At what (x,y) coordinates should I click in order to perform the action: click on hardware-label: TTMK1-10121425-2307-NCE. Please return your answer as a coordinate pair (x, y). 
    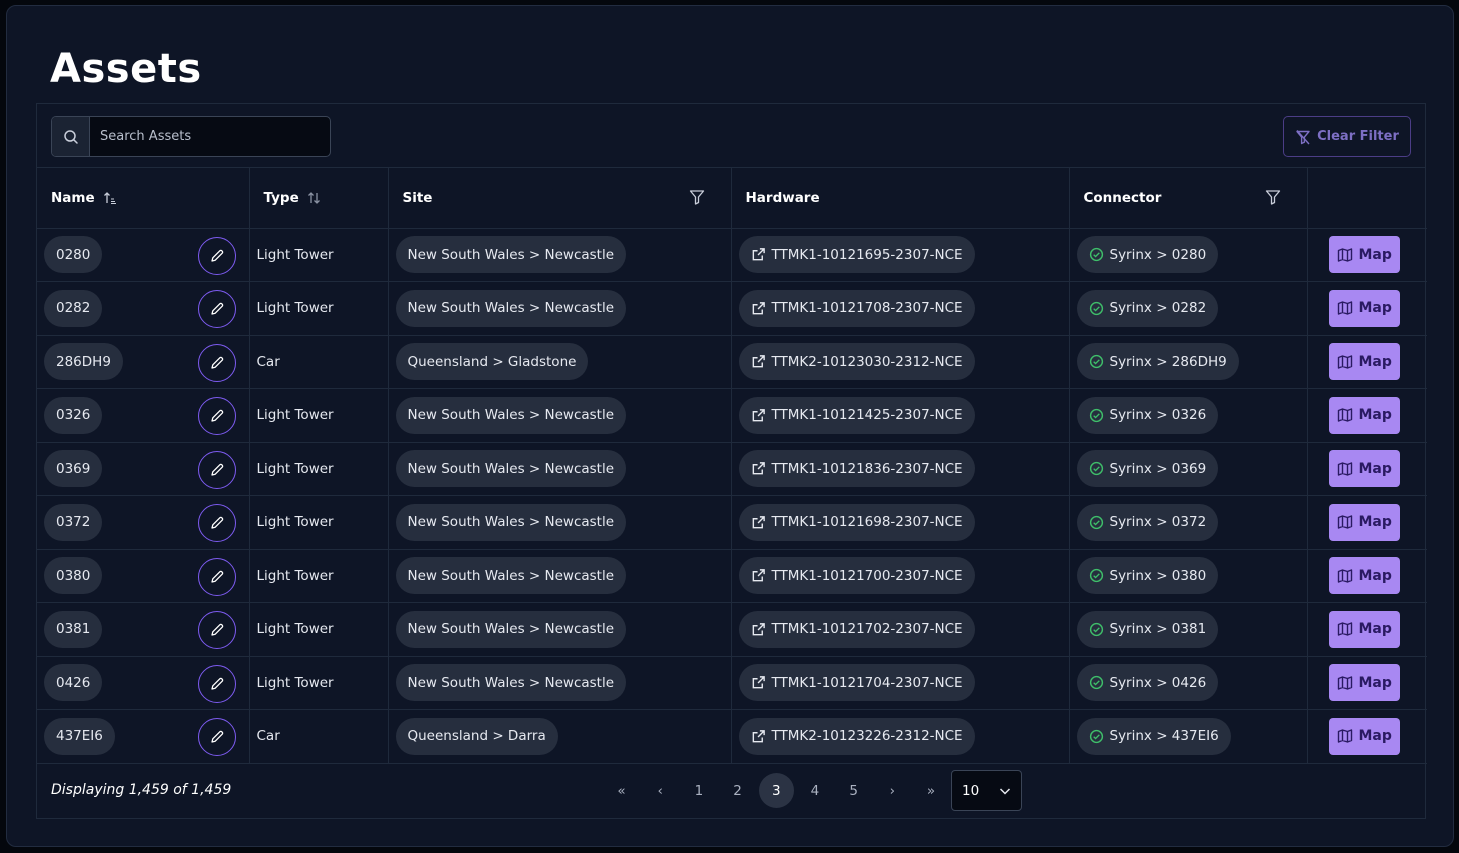
    Looking at the image, I should click on (867, 415).